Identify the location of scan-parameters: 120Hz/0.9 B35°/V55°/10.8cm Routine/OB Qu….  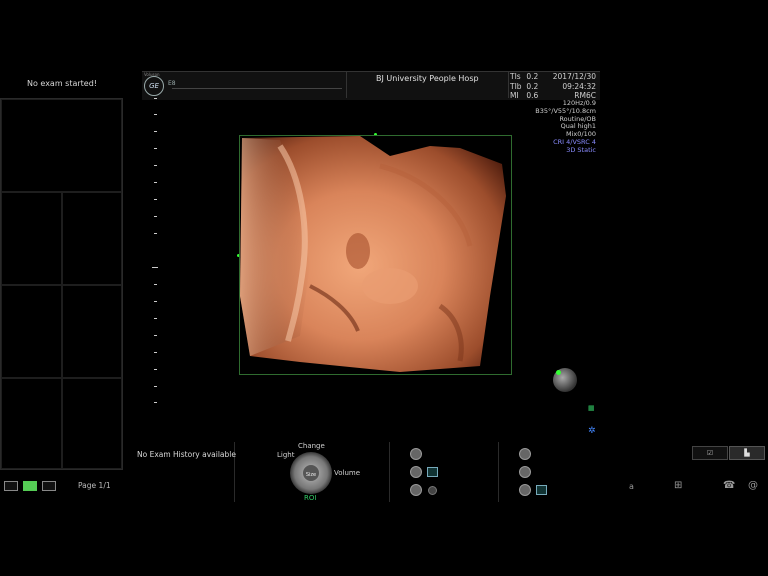
(548, 127).